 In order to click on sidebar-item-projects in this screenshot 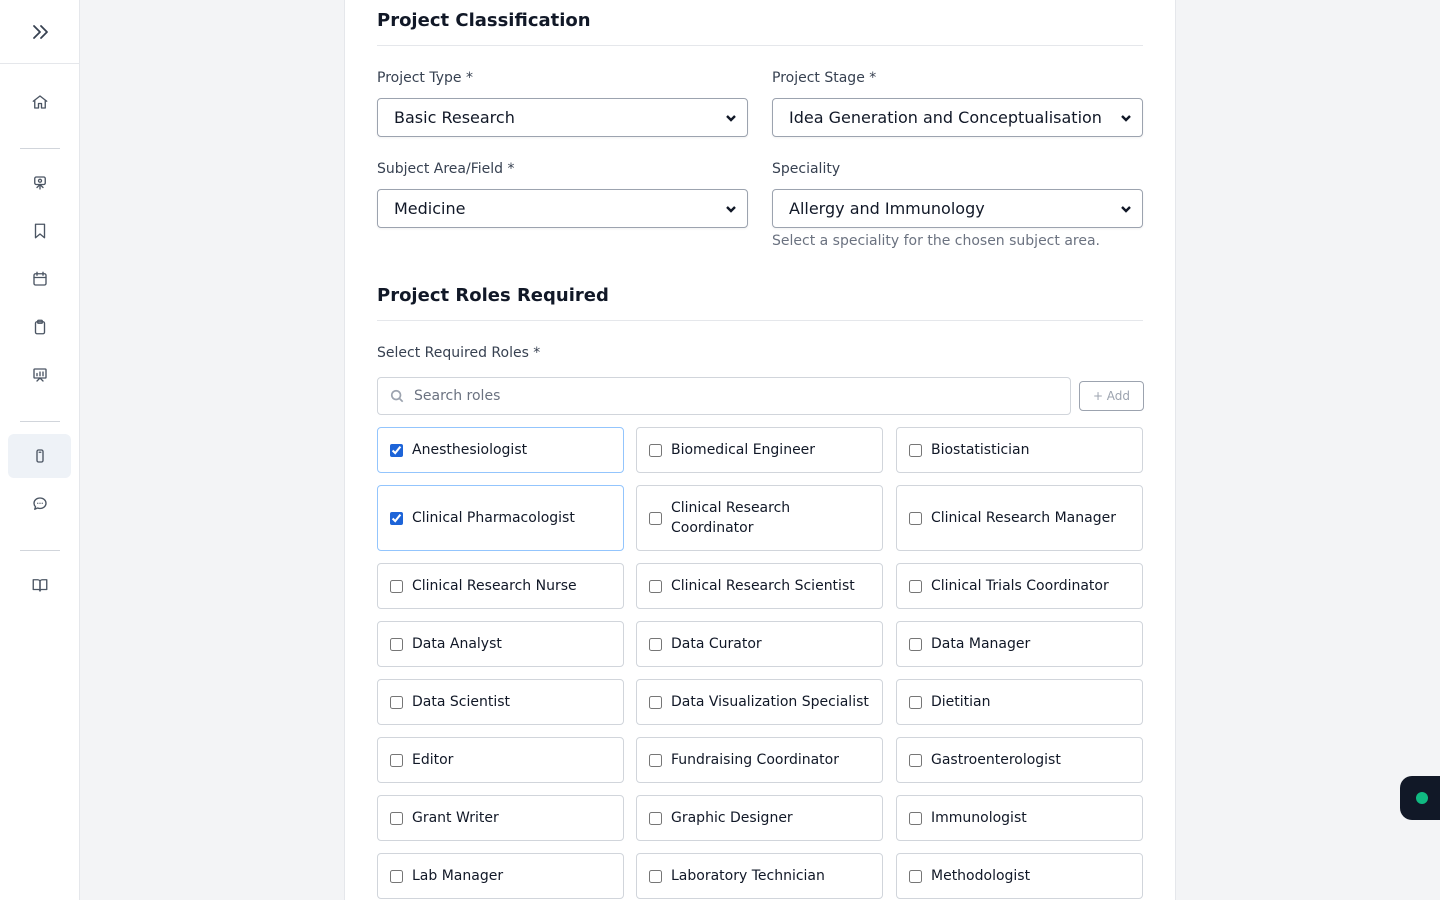, I will do `click(39, 456)`.